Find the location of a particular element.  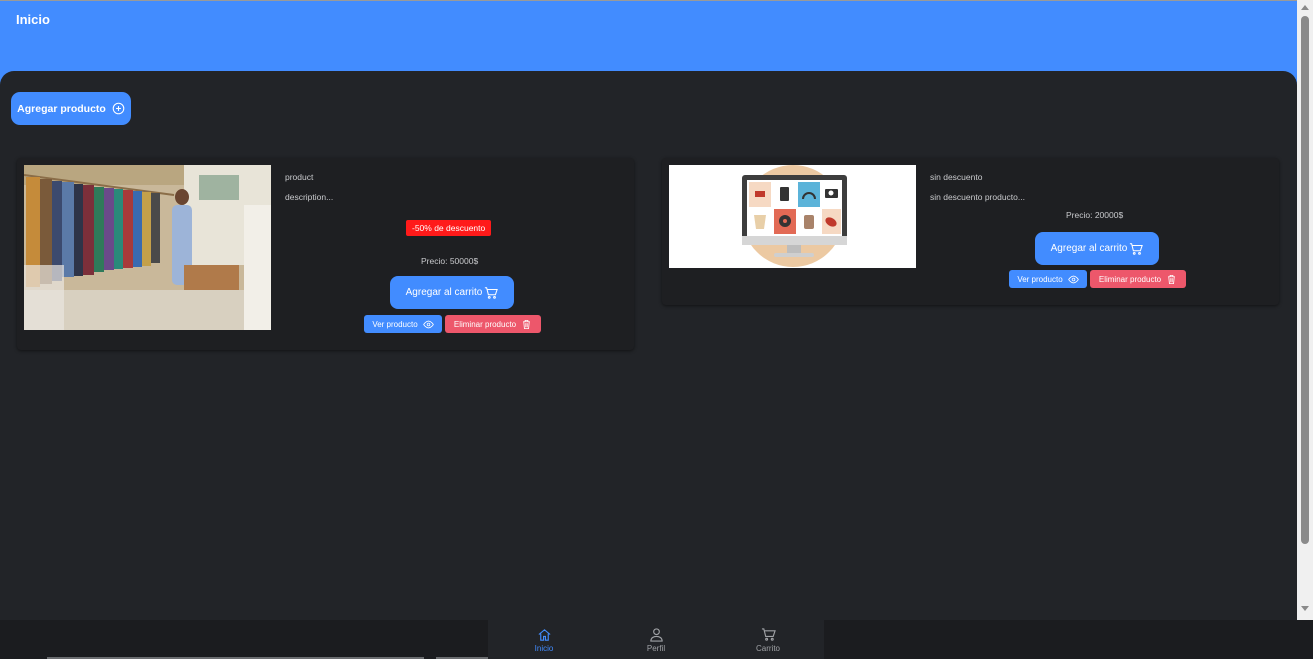

add-circle-icon is located at coordinates (118, 108).